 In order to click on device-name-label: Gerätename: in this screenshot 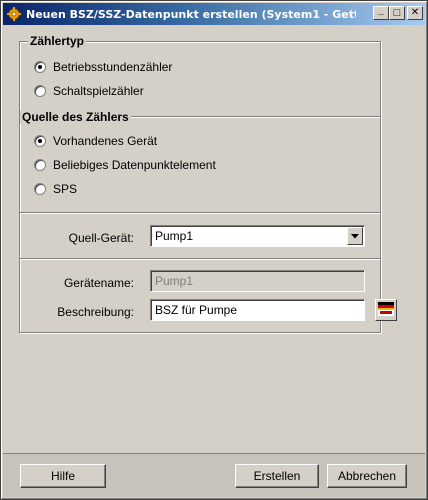, I will do `click(98, 283)`.